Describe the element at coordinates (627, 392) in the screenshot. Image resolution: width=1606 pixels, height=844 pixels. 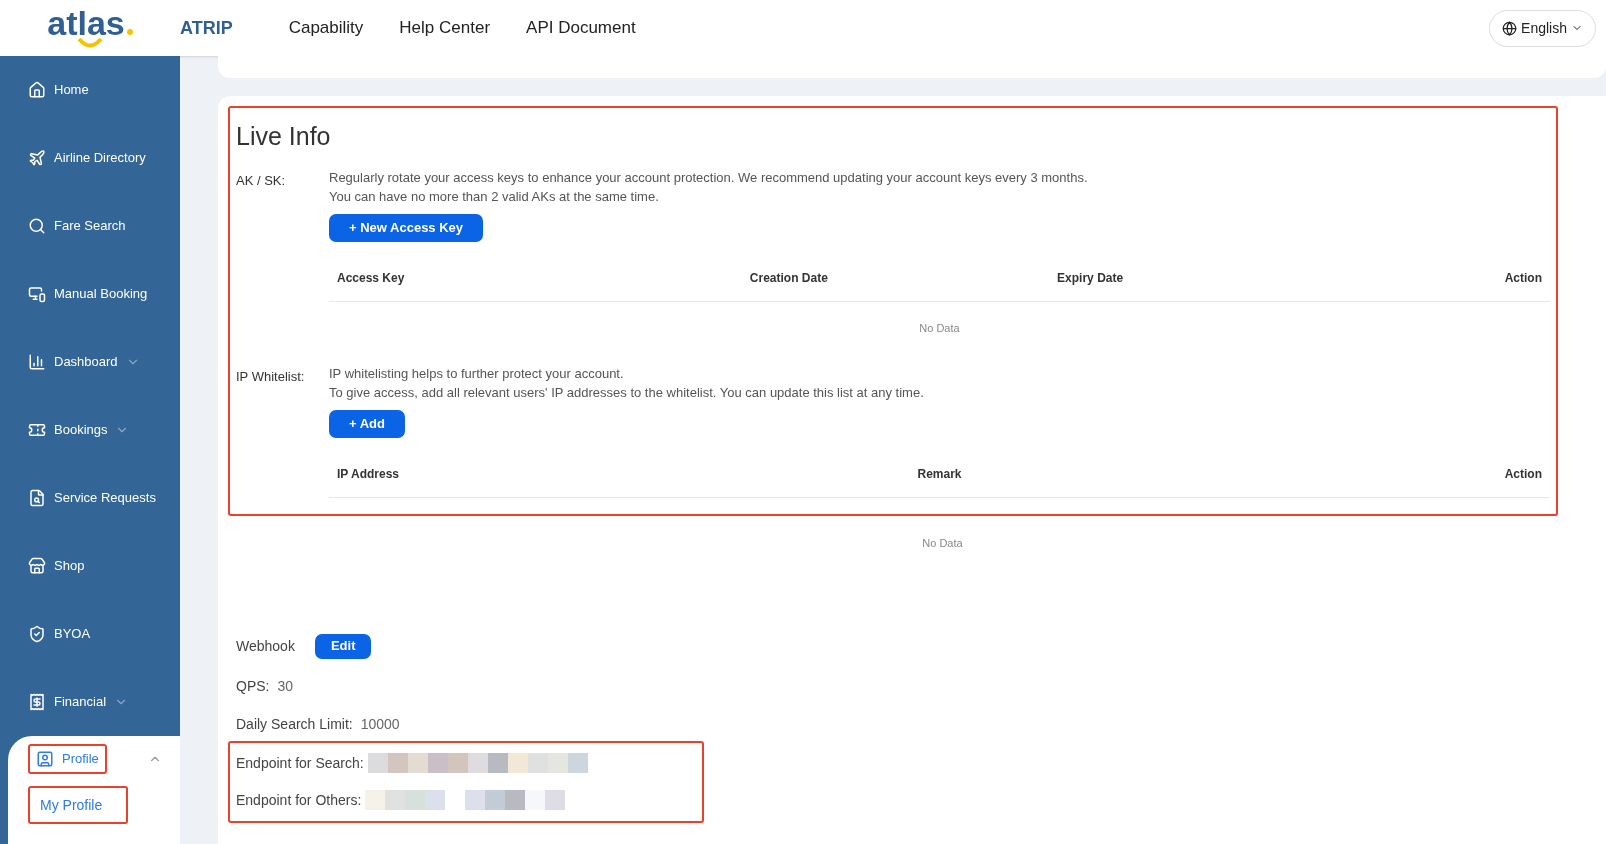
I see `description-text: To give access, add all relevant users' IP addresses to the whitelist. You can update this list at any time.` at that location.